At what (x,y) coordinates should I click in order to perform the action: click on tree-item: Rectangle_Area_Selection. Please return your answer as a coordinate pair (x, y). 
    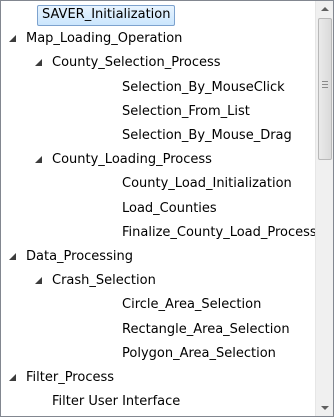
    Looking at the image, I should click on (158, 329).